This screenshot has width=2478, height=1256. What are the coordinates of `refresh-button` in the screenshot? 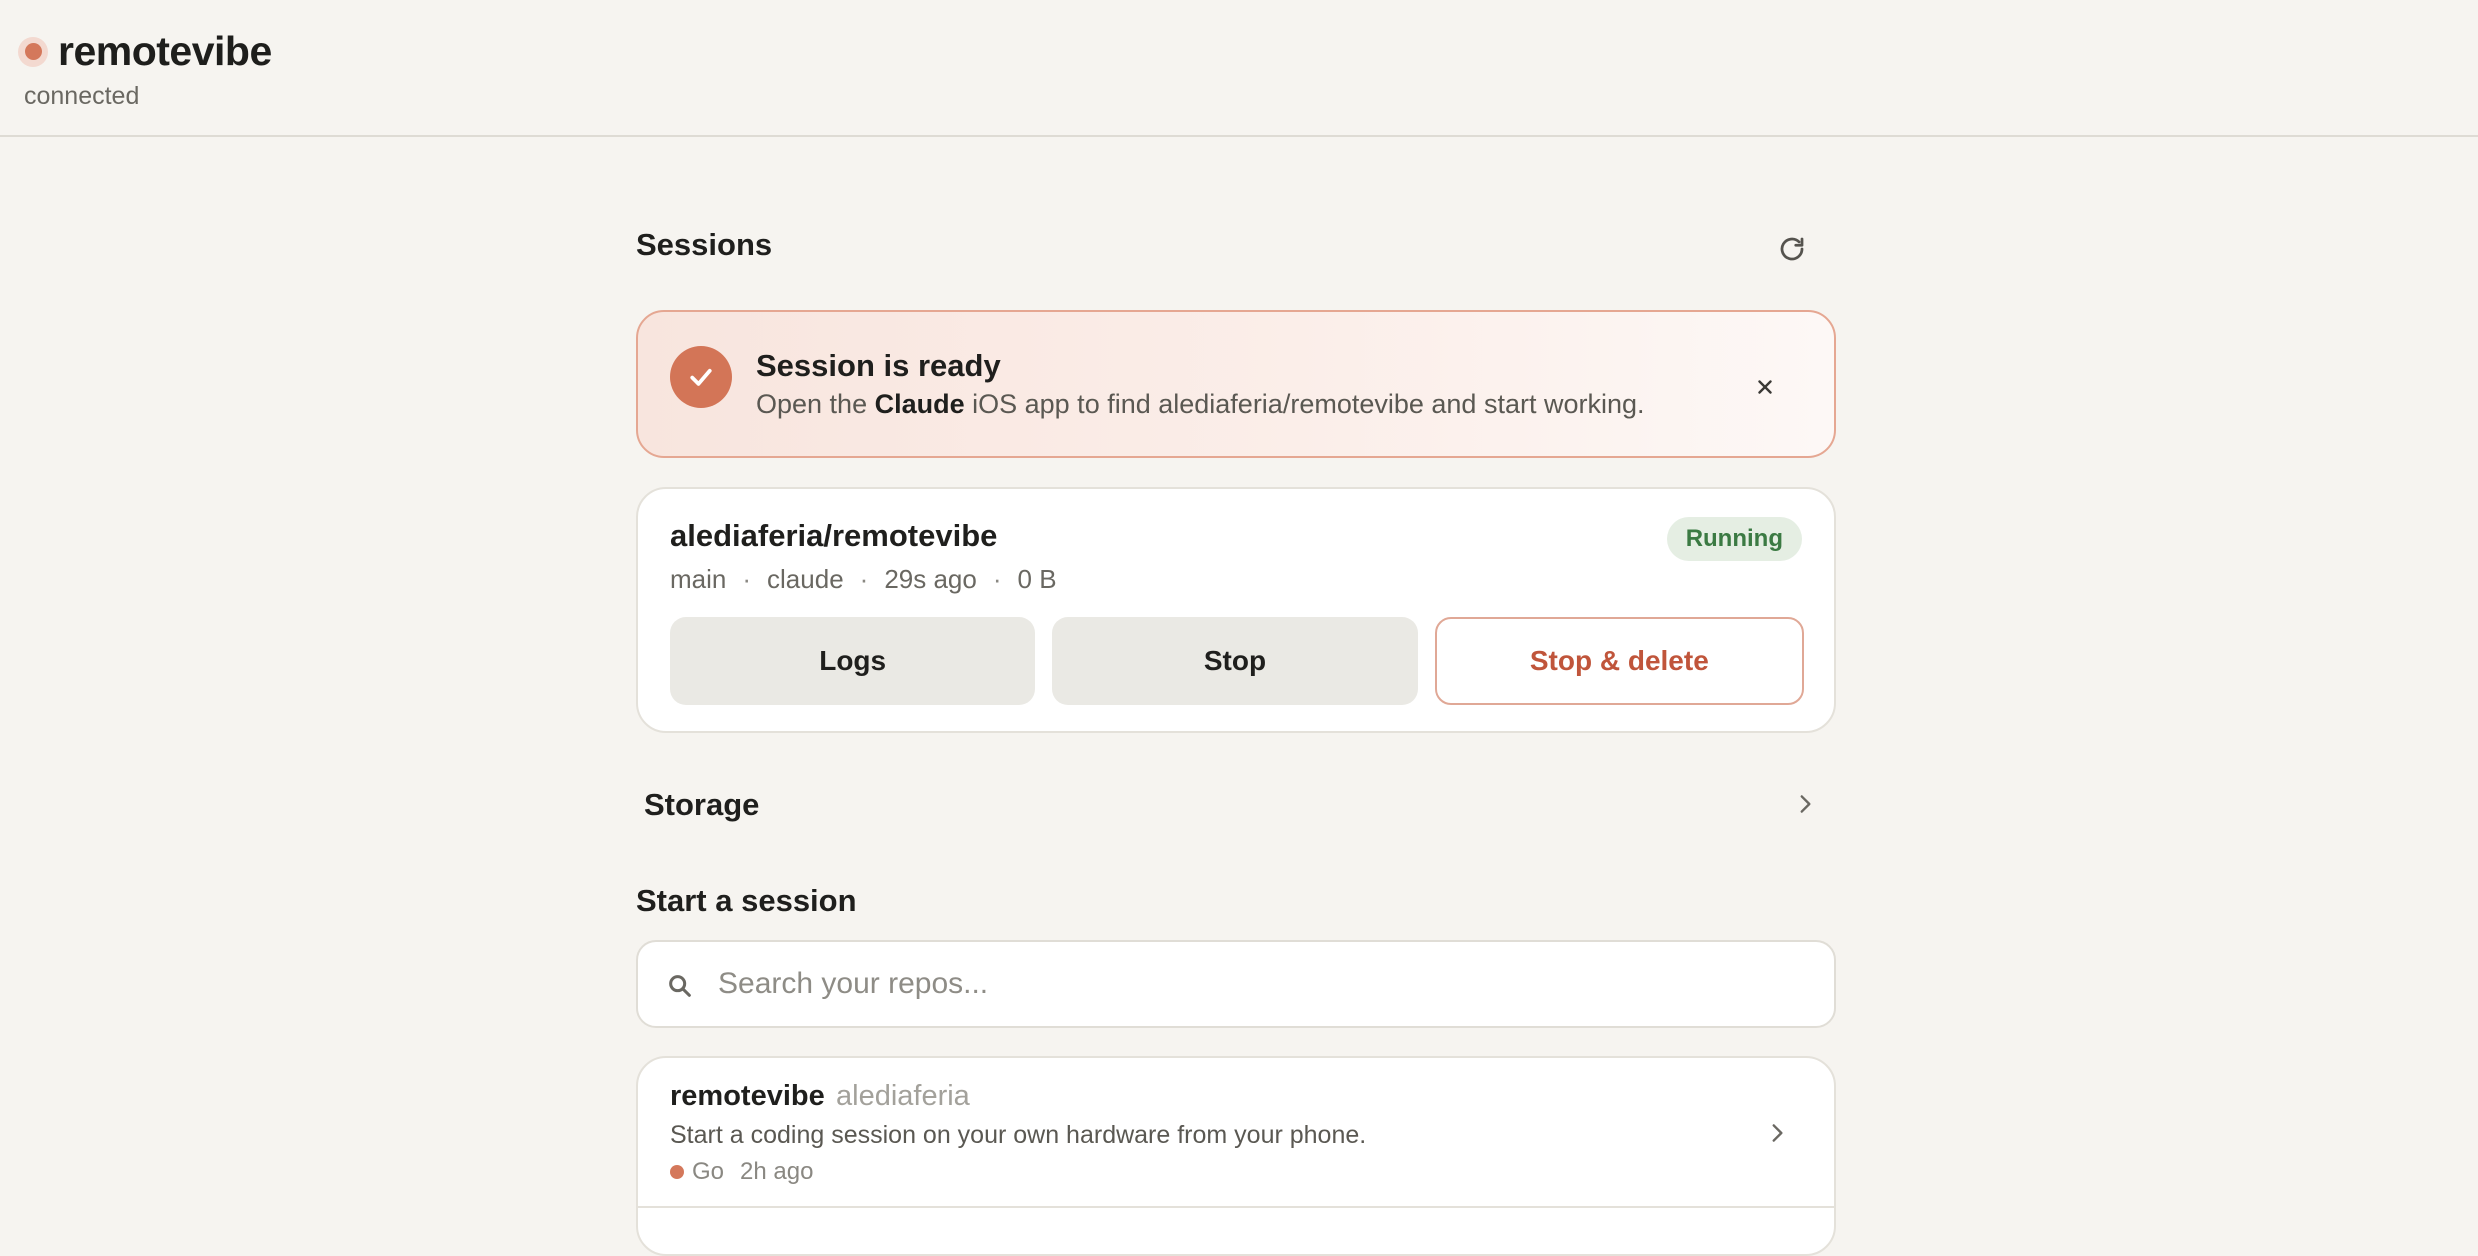 It's located at (1792, 249).